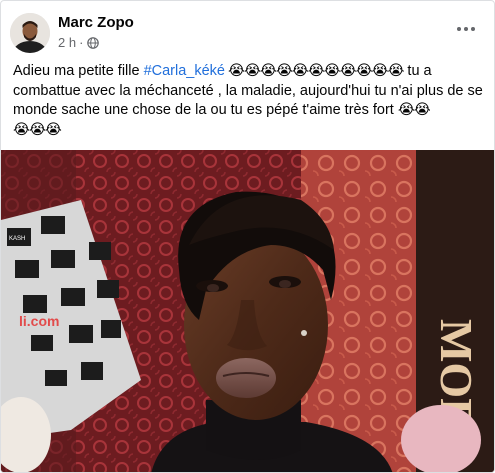 This screenshot has height=473, width=495. I want to click on author-name: Marc Zopo, so click(96, 22).